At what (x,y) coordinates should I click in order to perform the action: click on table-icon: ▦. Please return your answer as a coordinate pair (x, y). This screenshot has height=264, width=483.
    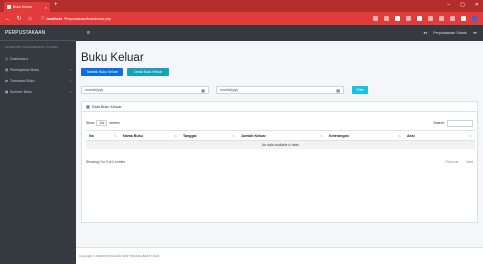
    Looking at the image, I should click on (88, 106).